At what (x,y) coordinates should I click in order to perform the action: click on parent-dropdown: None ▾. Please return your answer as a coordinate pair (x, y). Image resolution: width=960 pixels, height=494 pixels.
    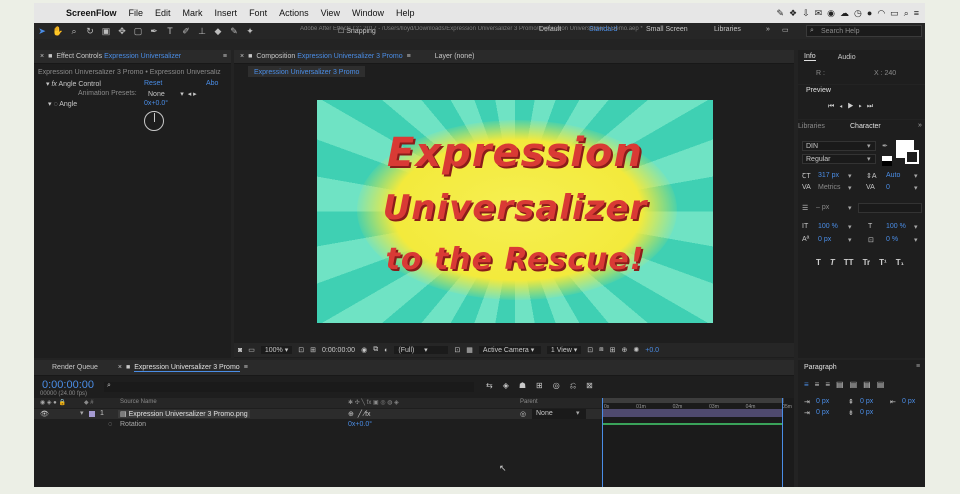
    Looking at the image, I should click on (559, 414).